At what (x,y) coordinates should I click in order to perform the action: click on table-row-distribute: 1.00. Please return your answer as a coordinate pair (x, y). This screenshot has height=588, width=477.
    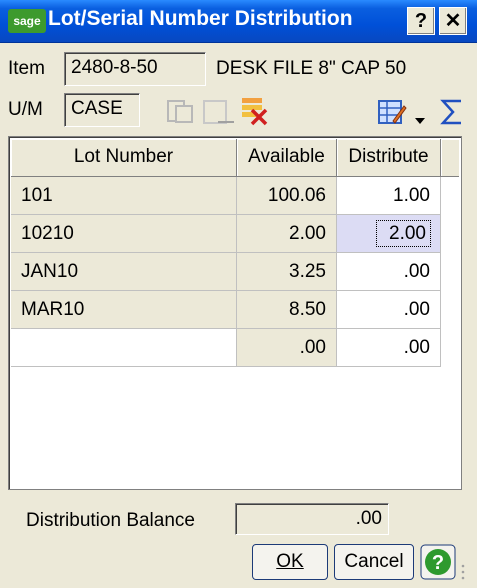
    Looking at the image, I should click on (389, 196).